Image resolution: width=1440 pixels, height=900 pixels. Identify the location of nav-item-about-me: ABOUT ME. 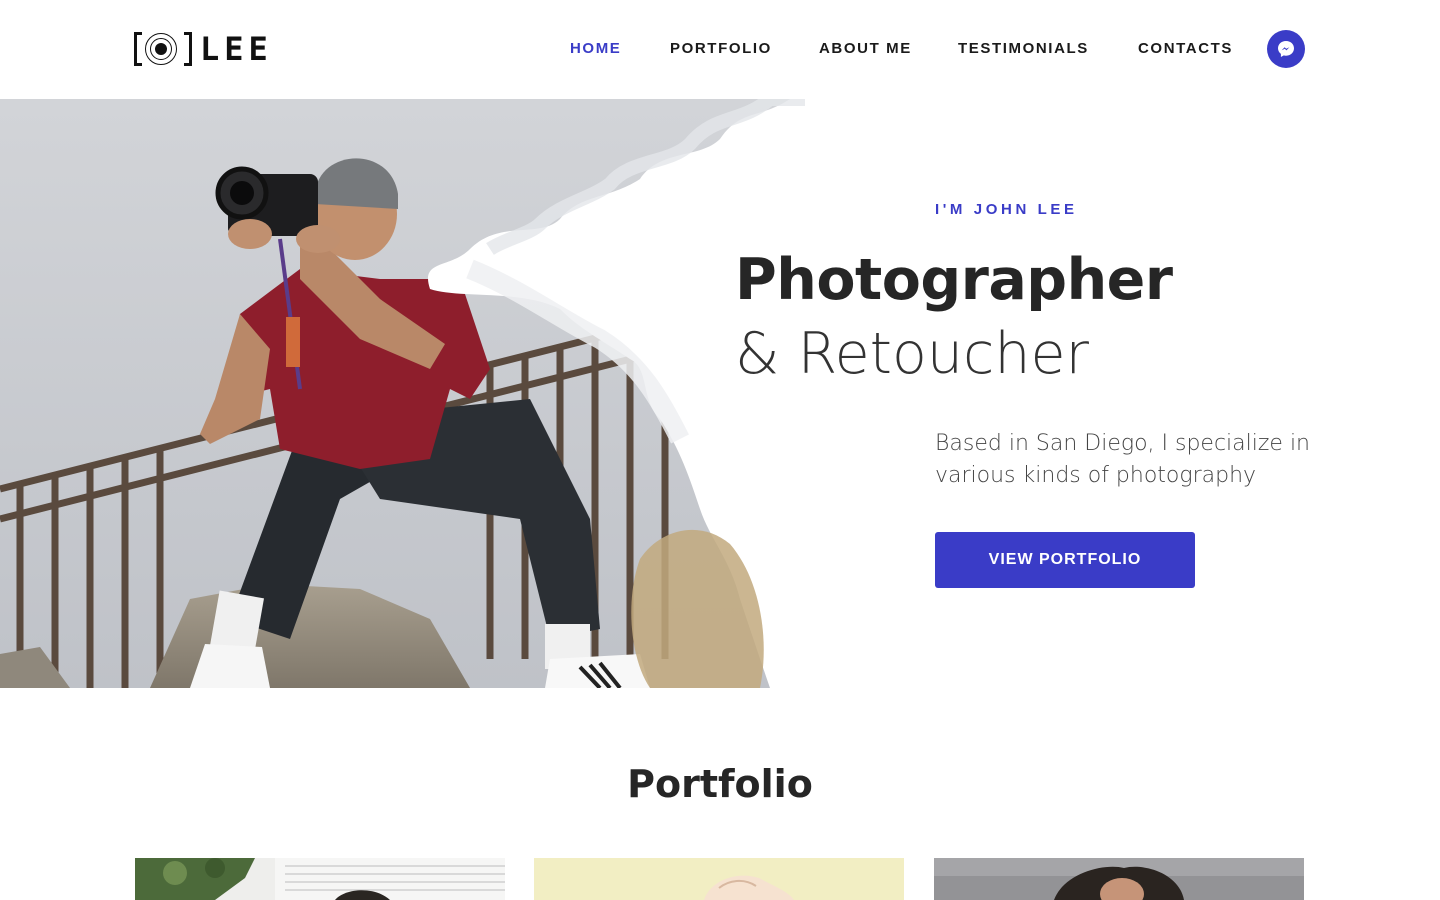
(865, 49).